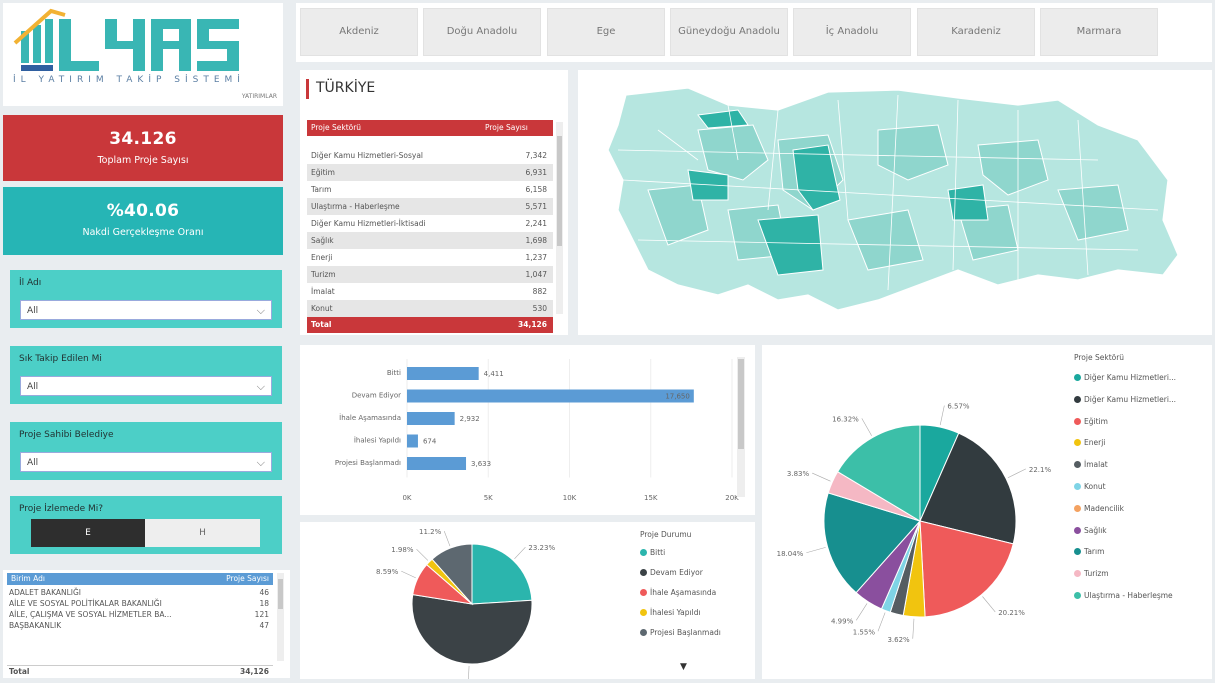 The image size is (1215, 683). What do you see at coordinates (1096, 464) in the screenshot?
I see `pie-legend-label: İmalat` at bounding box center [1096, 464].